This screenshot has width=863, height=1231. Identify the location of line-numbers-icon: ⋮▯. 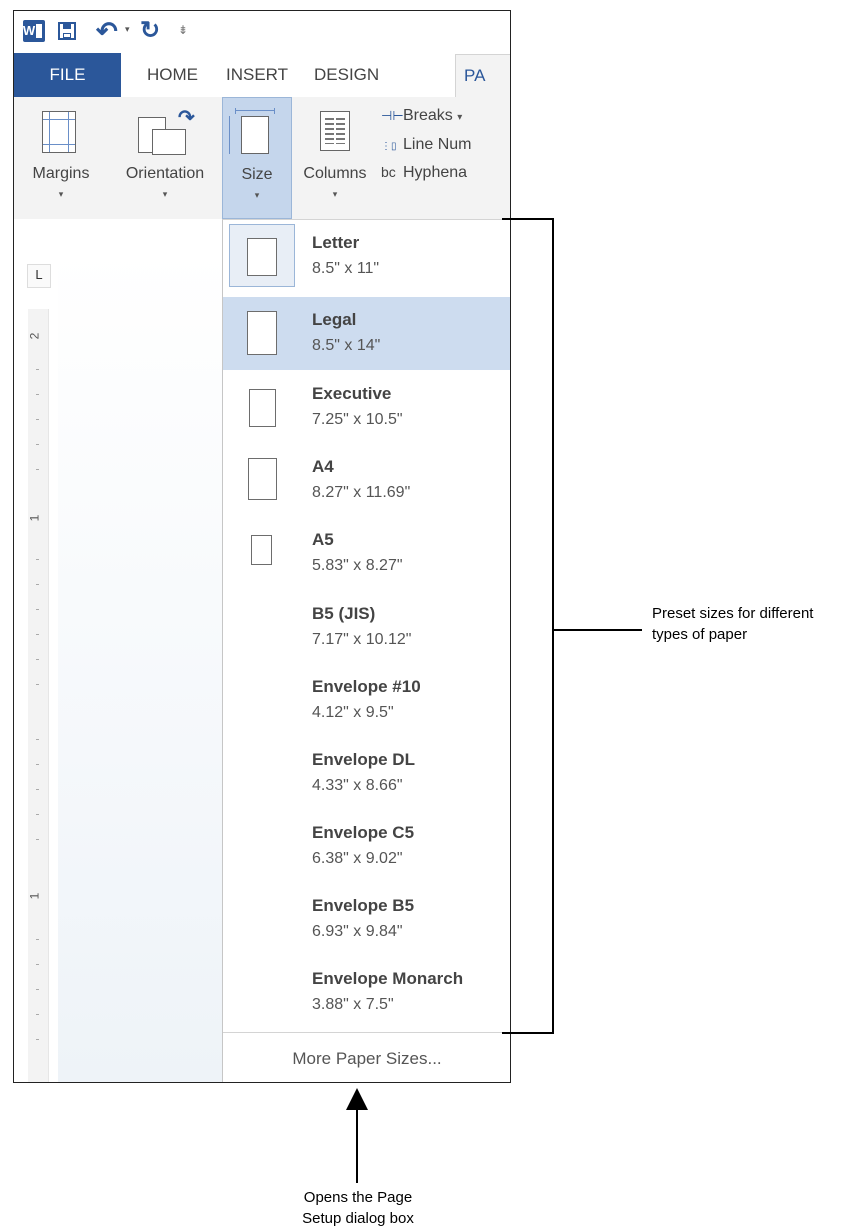
(389, 146).